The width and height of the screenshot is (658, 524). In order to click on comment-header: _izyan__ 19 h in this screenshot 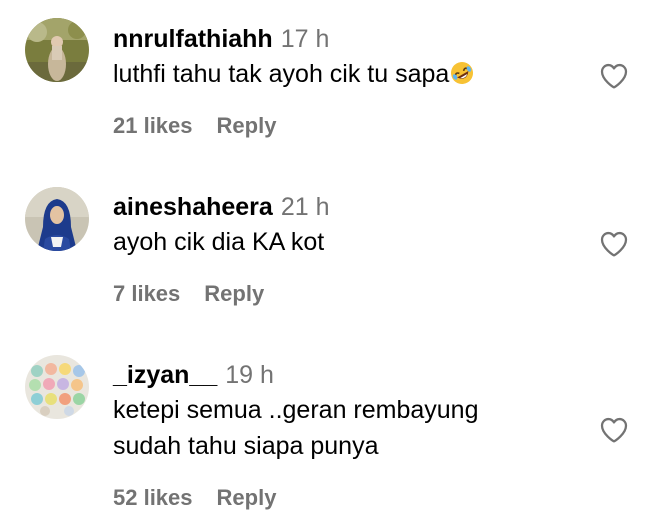, I will do `click(193, 375)`.